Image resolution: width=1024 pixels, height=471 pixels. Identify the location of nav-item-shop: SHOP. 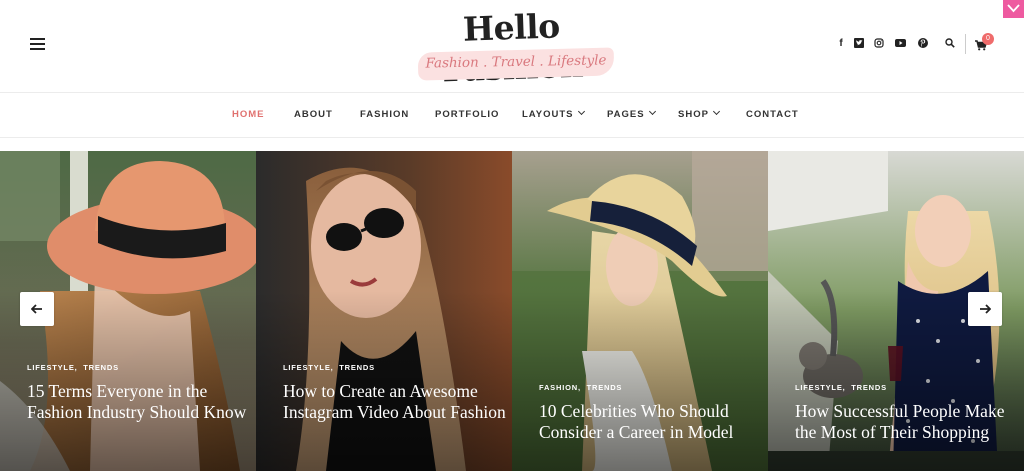
(699, 113).